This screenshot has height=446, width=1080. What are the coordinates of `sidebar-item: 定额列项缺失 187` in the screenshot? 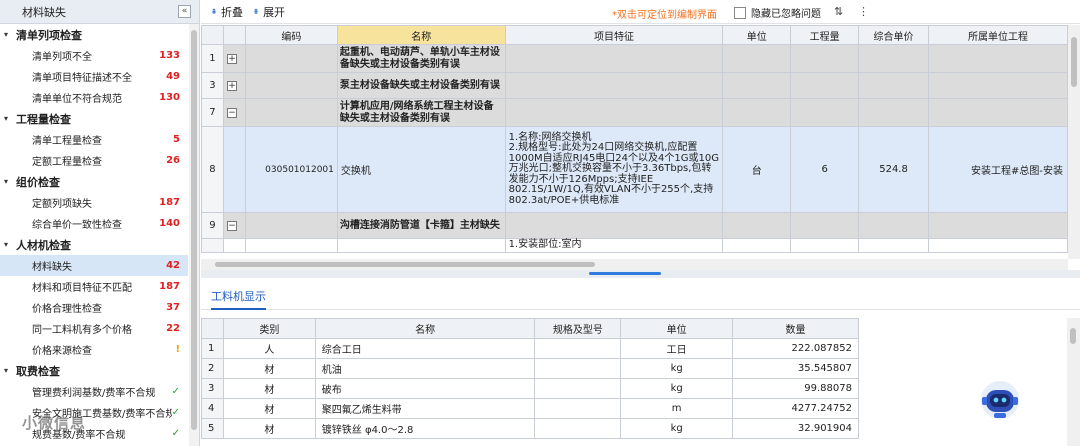 It's located at (94, 202).